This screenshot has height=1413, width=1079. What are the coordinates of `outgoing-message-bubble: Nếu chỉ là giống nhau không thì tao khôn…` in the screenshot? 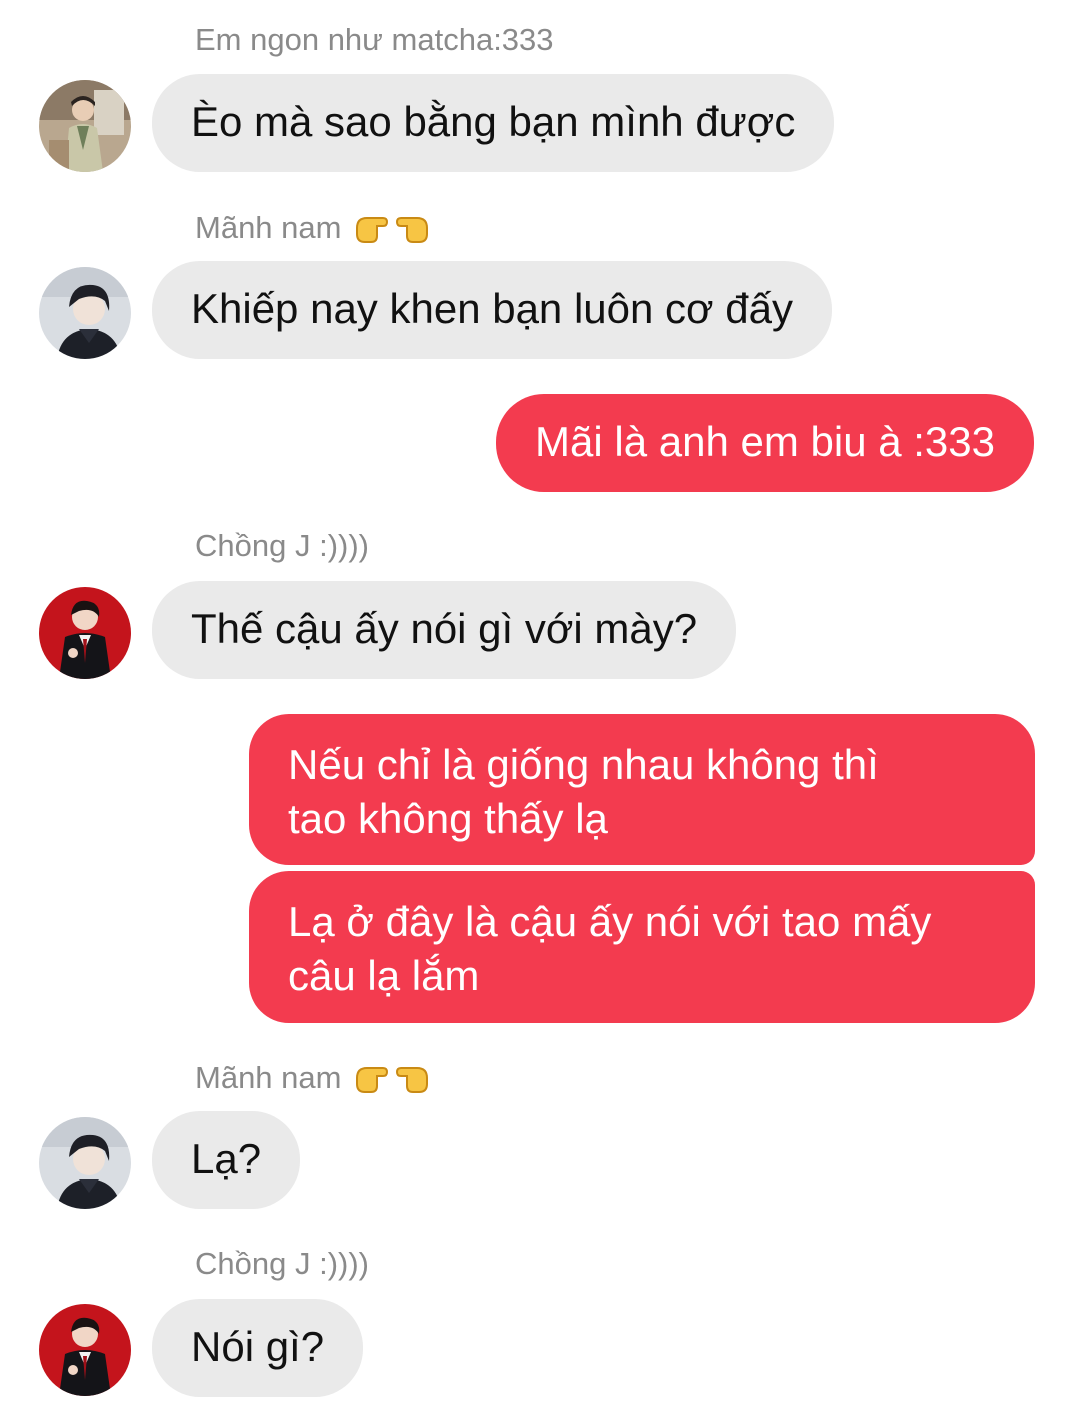 It's located at (642, 789).